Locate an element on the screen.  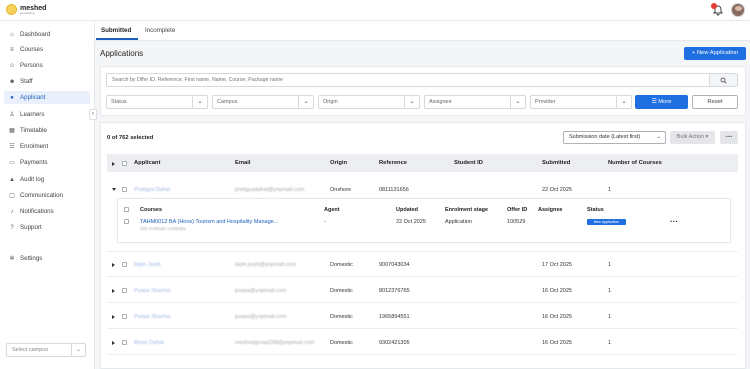
status-filter: Status ⌄ is located at coordinates (157, 102).